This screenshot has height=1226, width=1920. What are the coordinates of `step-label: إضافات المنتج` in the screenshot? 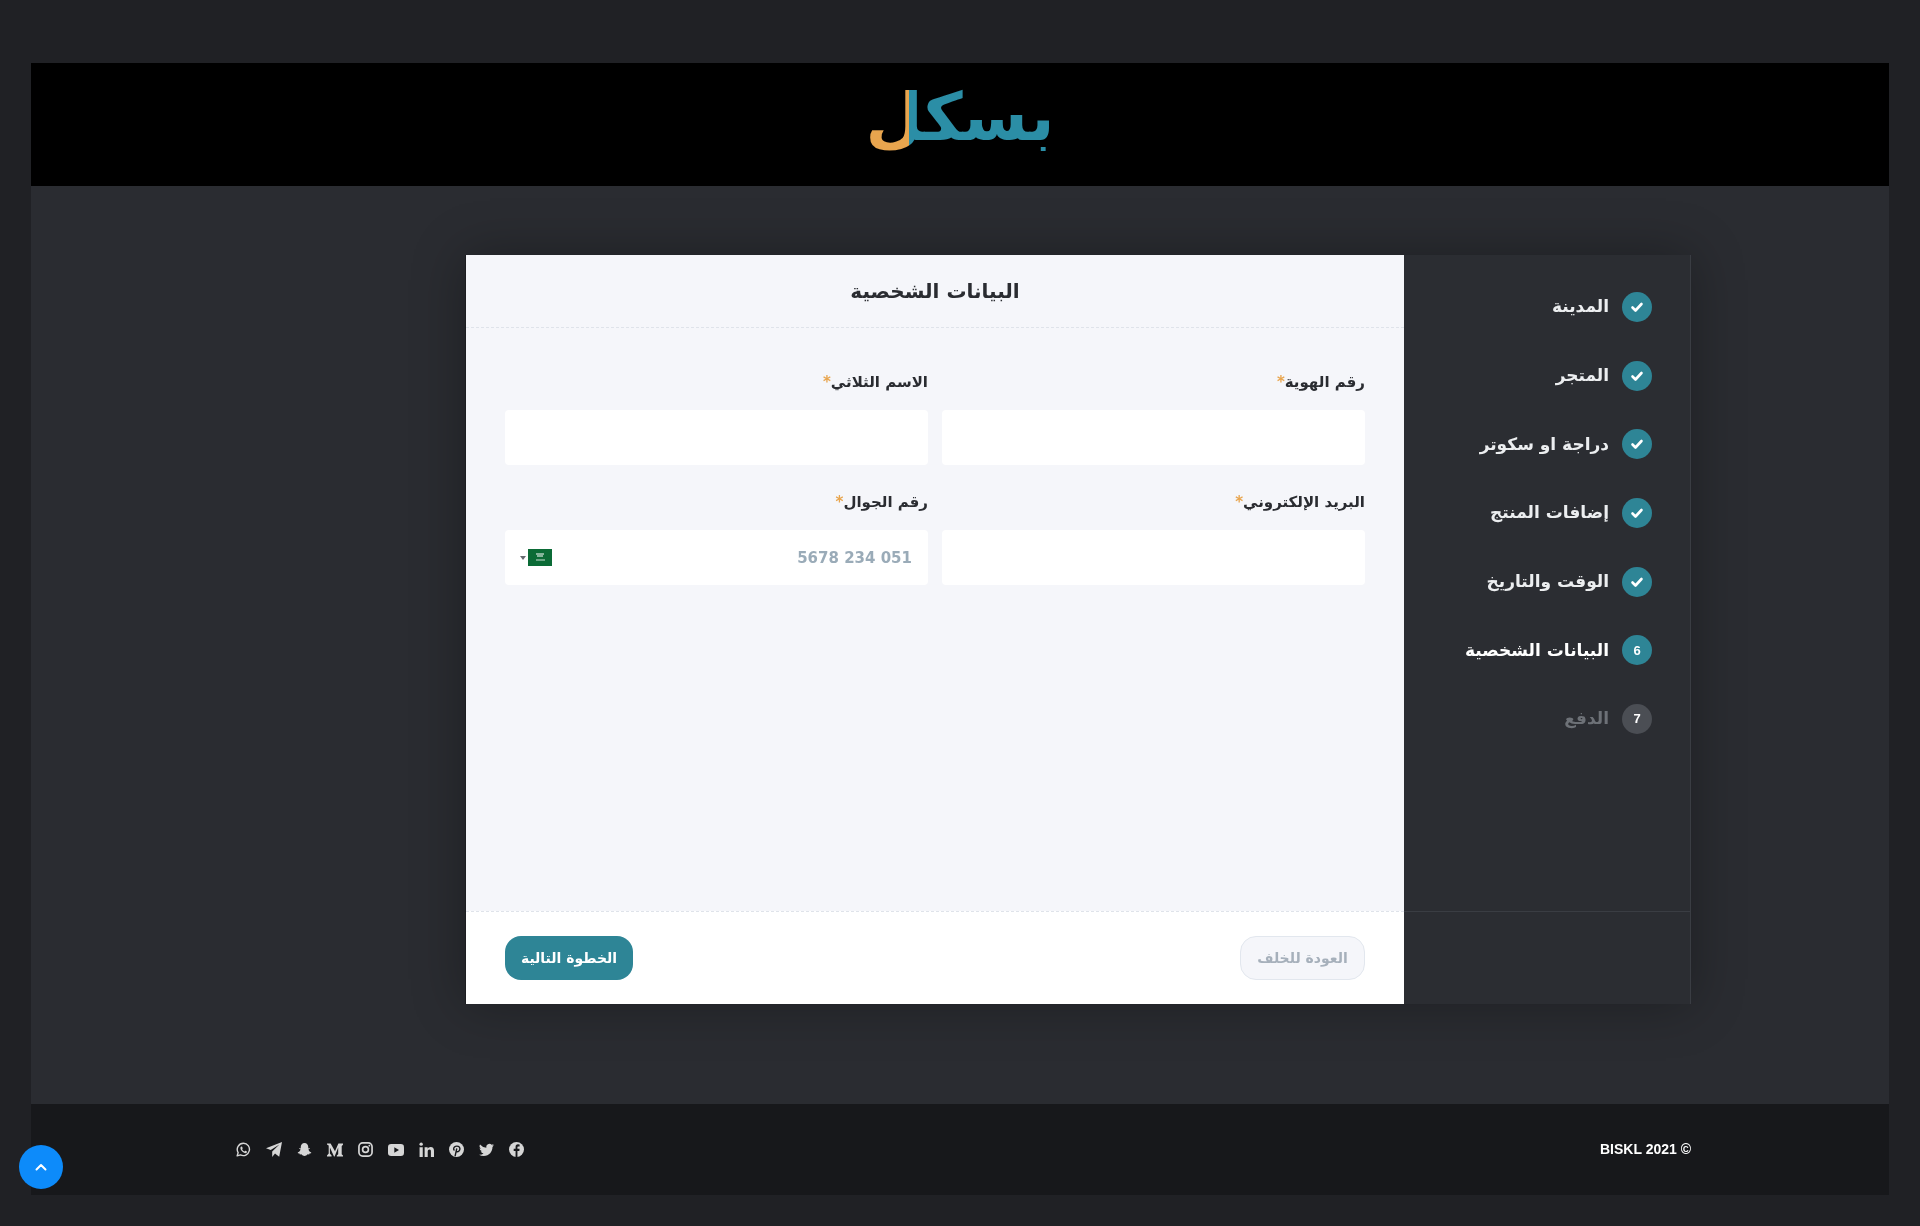 It's located at (1549, 513).